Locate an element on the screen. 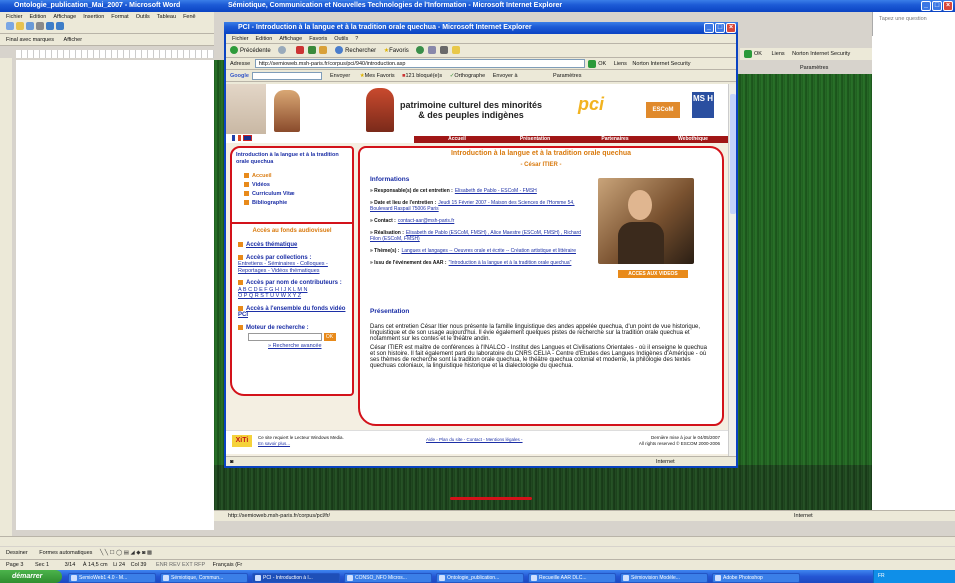 The width and height of the screenshot is (955, 583). forward-icon is located at coordinates (282, 50).